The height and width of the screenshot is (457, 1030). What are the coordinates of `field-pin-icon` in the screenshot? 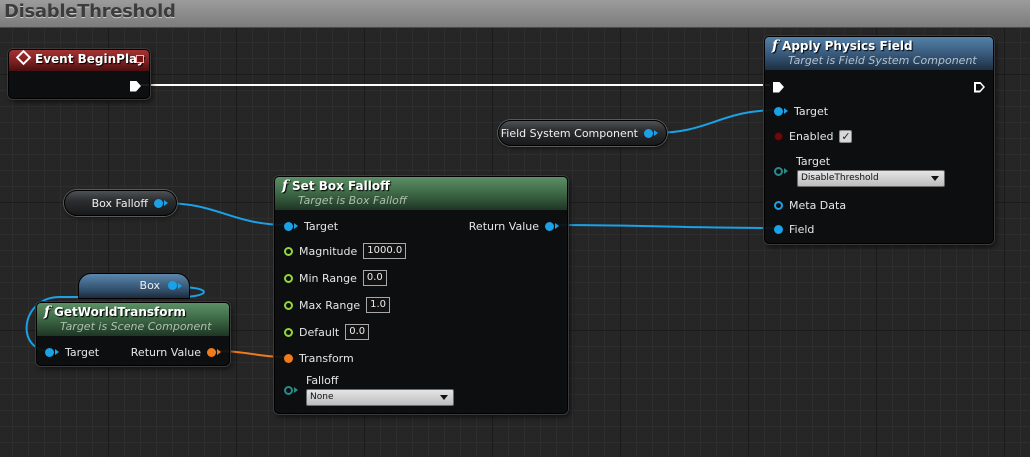 It's located at (778, 229).